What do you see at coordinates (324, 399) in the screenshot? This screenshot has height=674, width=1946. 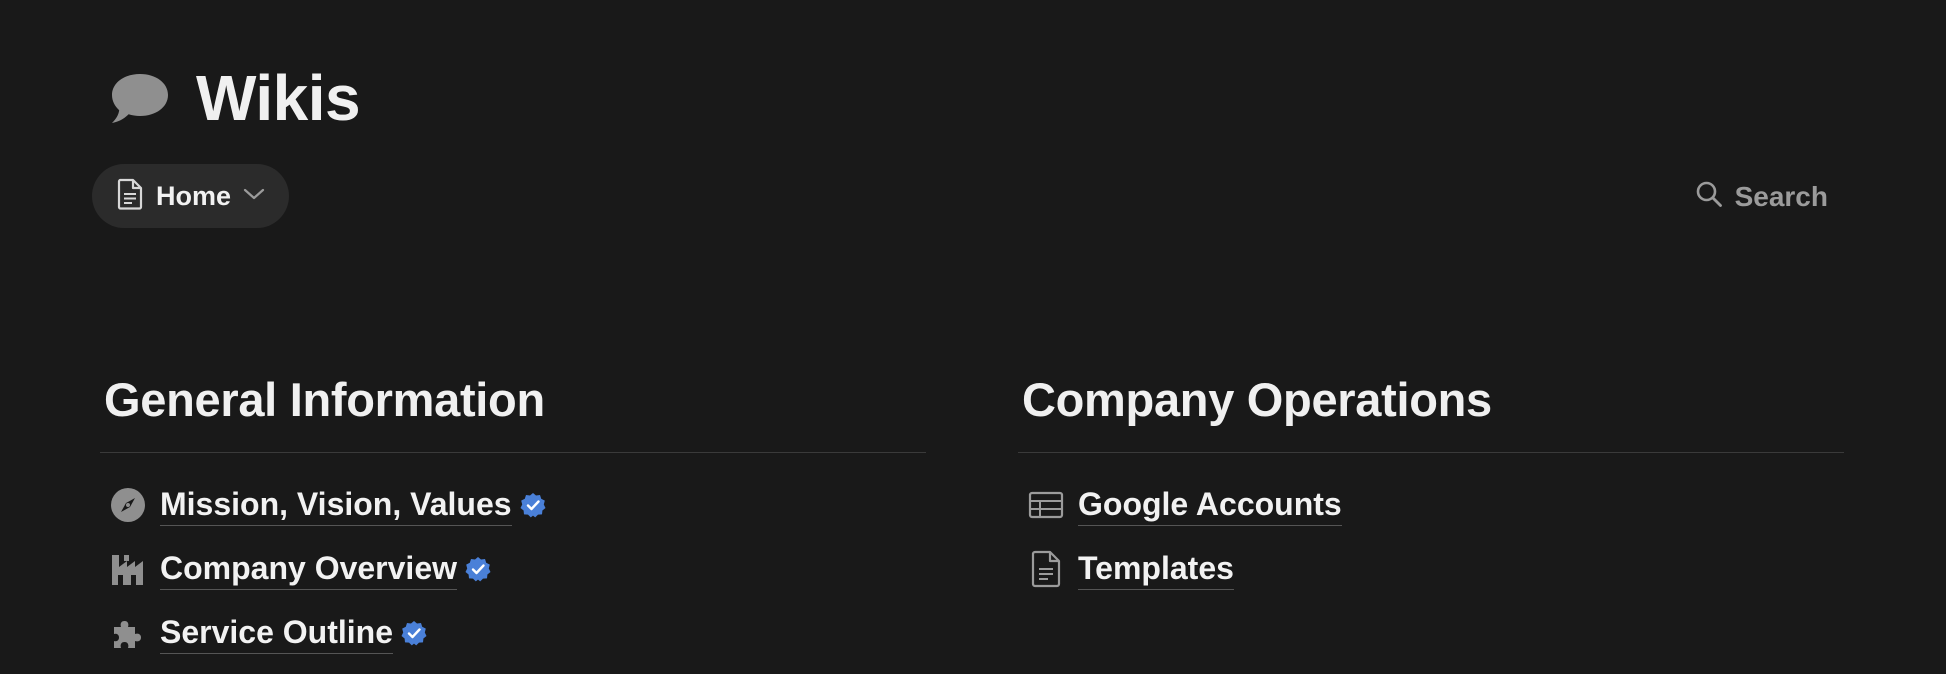 I see `section-heading: General Information` at bounding box center [324, 399].